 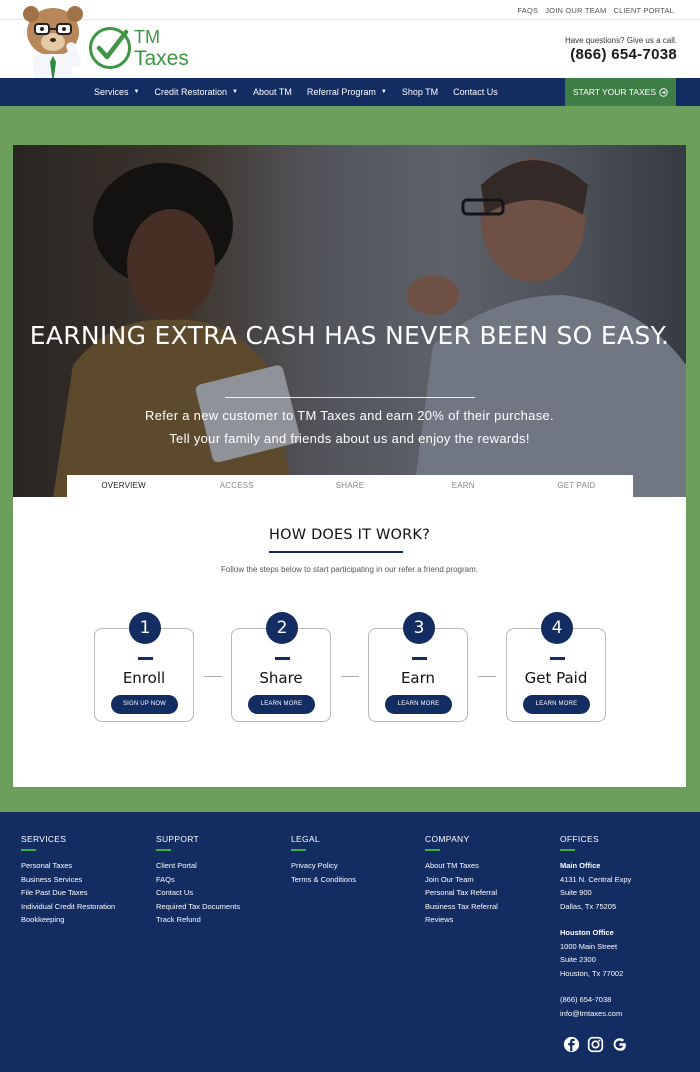 I want to click on office-address-line: 4131 N. Central Expy, so click(x=596, y=879).